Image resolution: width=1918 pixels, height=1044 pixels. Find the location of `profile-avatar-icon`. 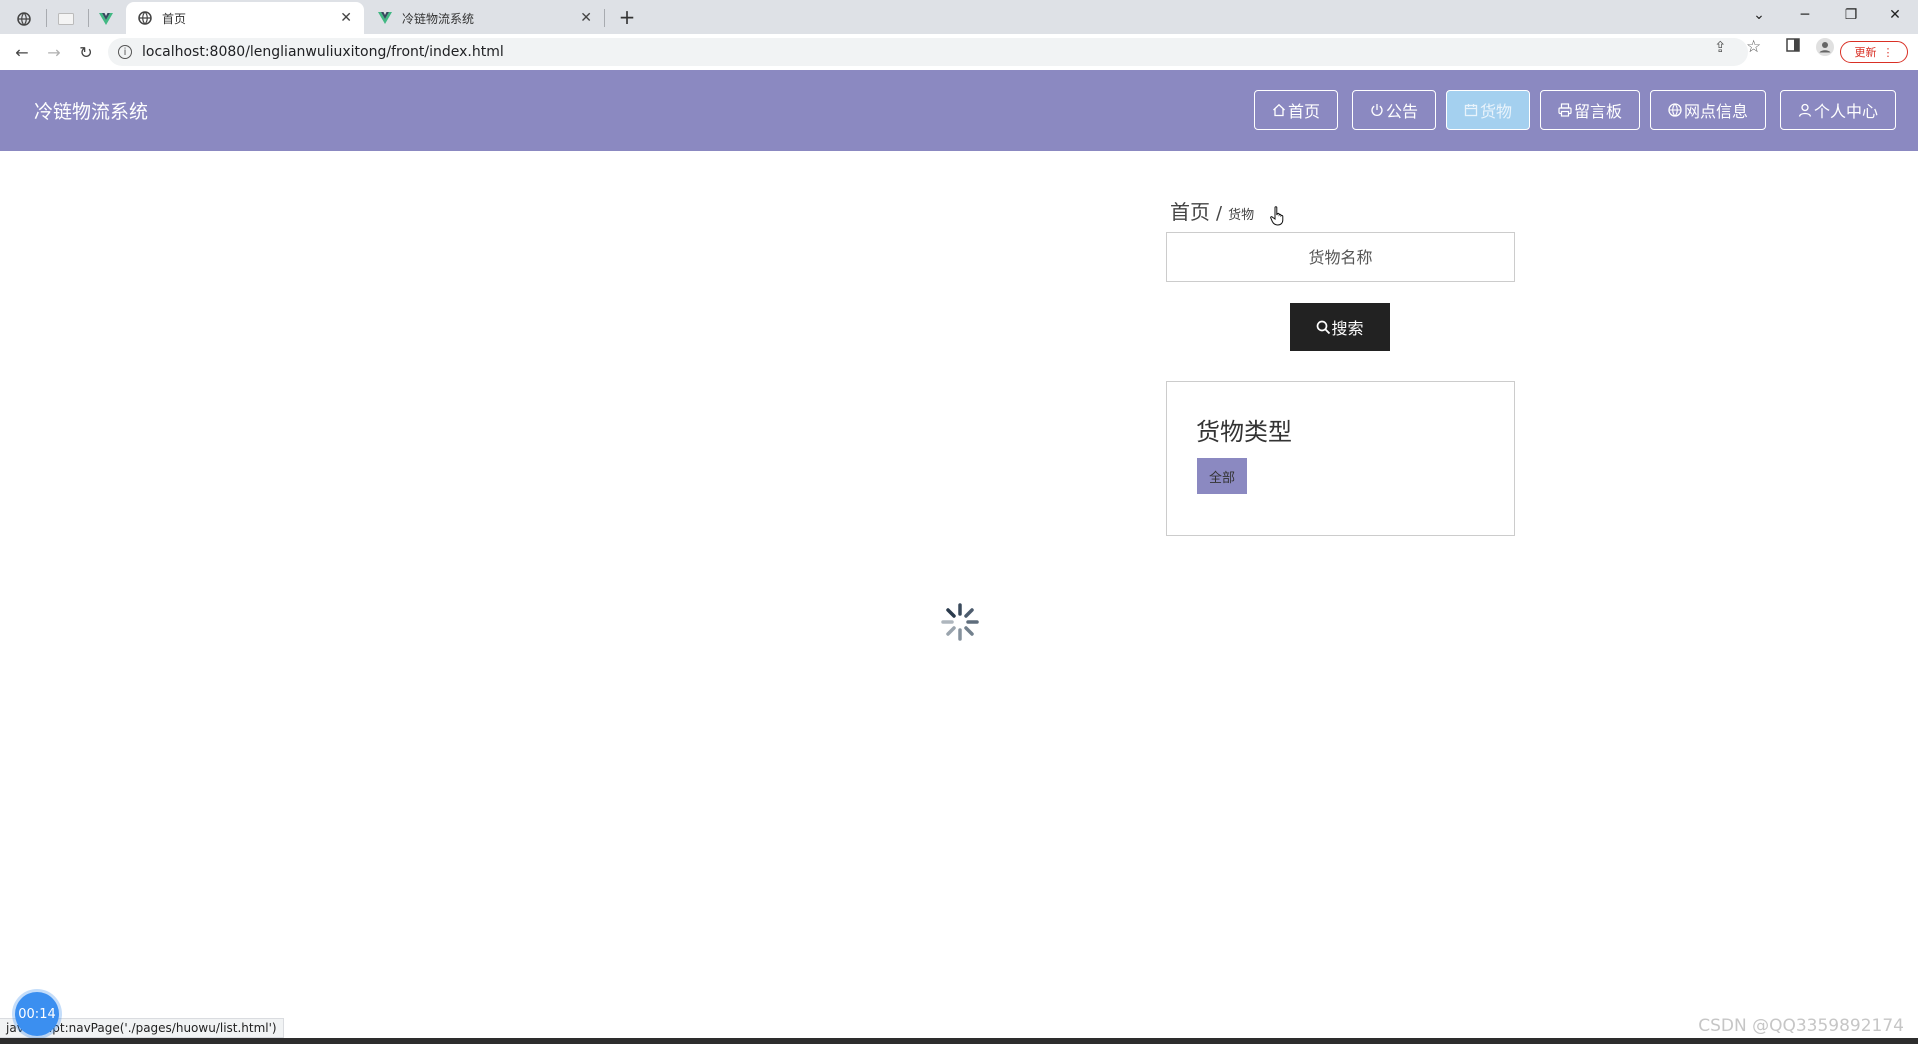

profile-avatar-icon is located at coordinates (1825, 49).